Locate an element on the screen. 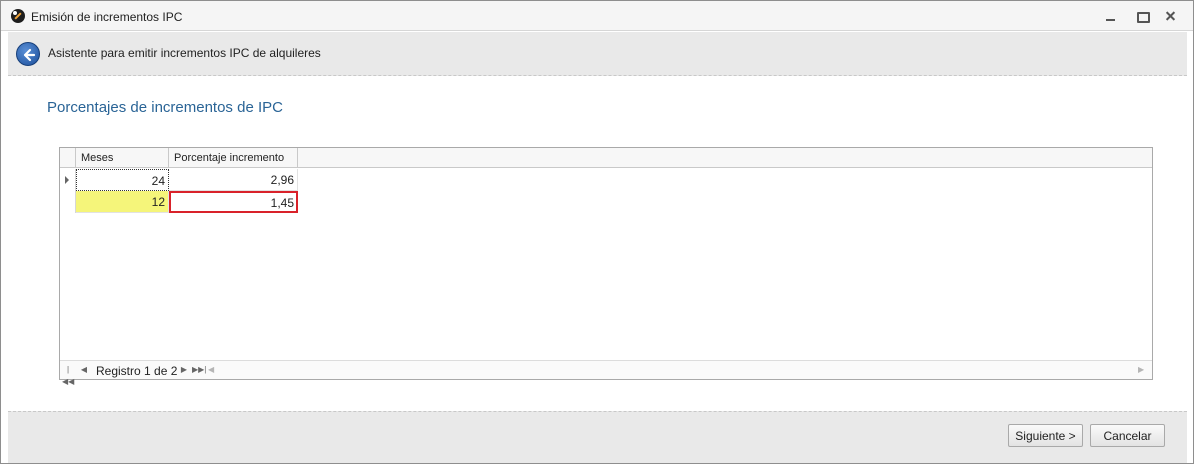 This screenshot has width=1194, height=464. first-record-icon: |◀◀ is located at coordinates (68, 375).